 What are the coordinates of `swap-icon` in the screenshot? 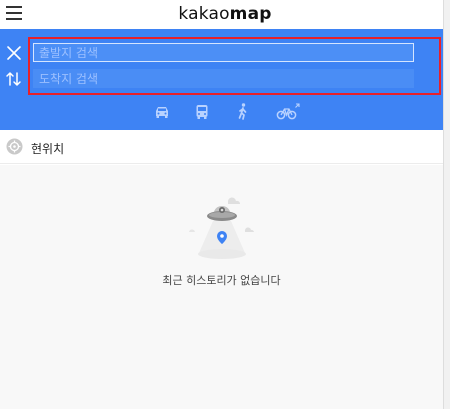 It's located at (14, 79).